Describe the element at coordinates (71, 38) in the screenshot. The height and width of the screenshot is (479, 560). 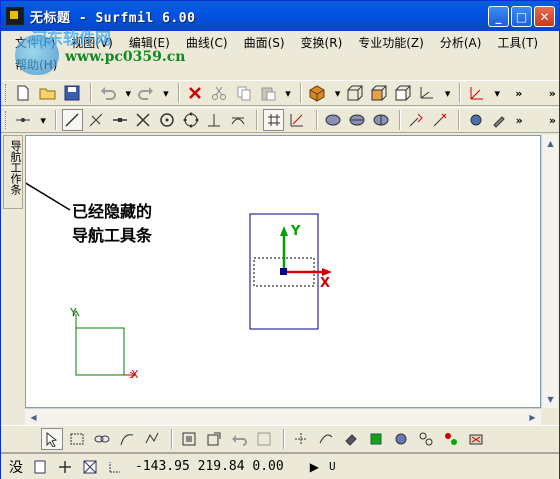
I see `watermark-title: 河东软件网` at that location.